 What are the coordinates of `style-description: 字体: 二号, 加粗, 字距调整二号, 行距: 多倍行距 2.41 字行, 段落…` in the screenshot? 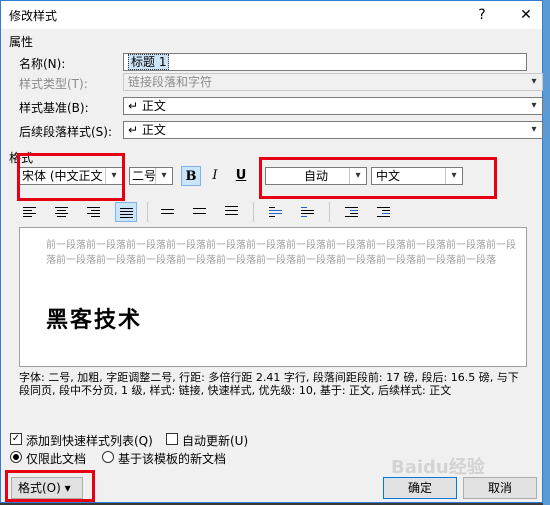 It's located at (269, 384).